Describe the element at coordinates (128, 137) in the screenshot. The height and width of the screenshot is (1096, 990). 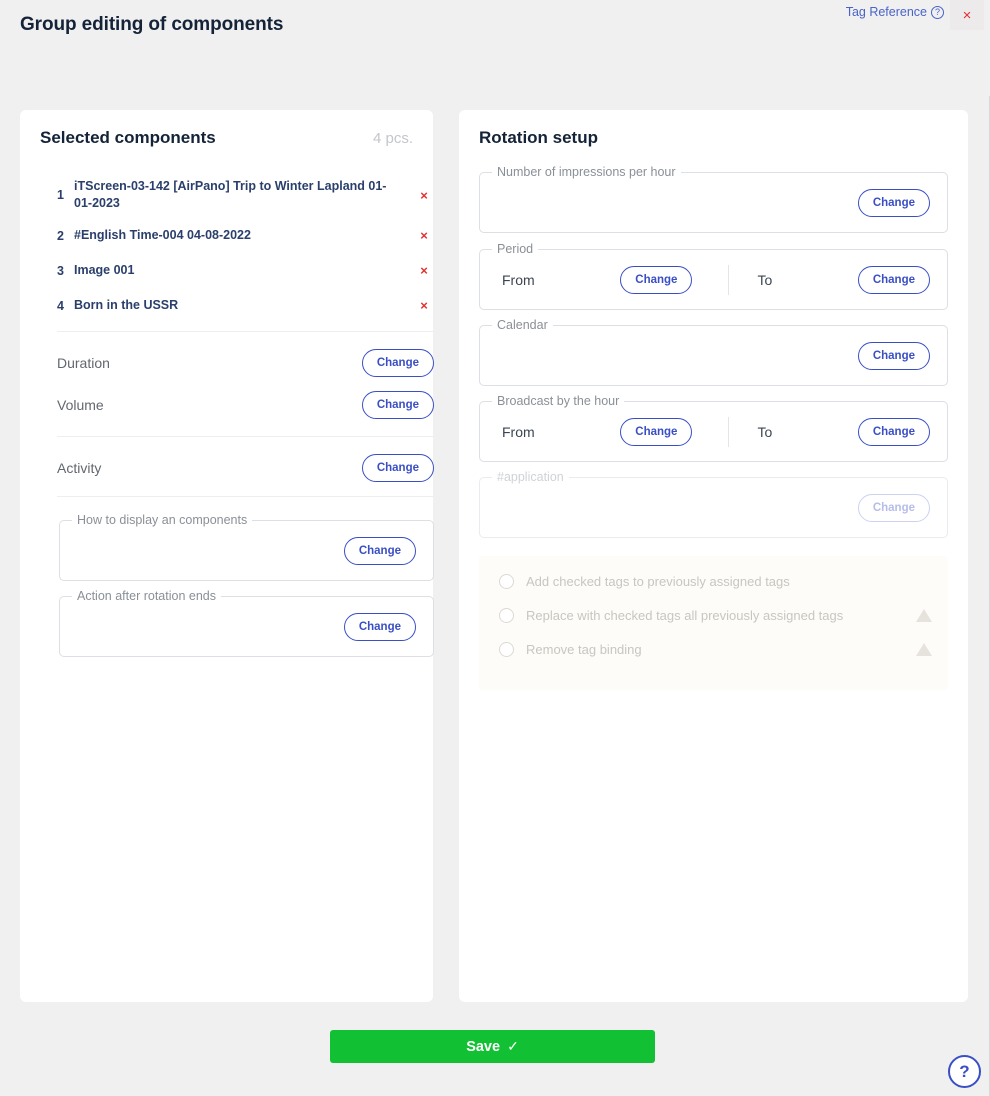
I see `selected-components-title: Selected components` at that location.